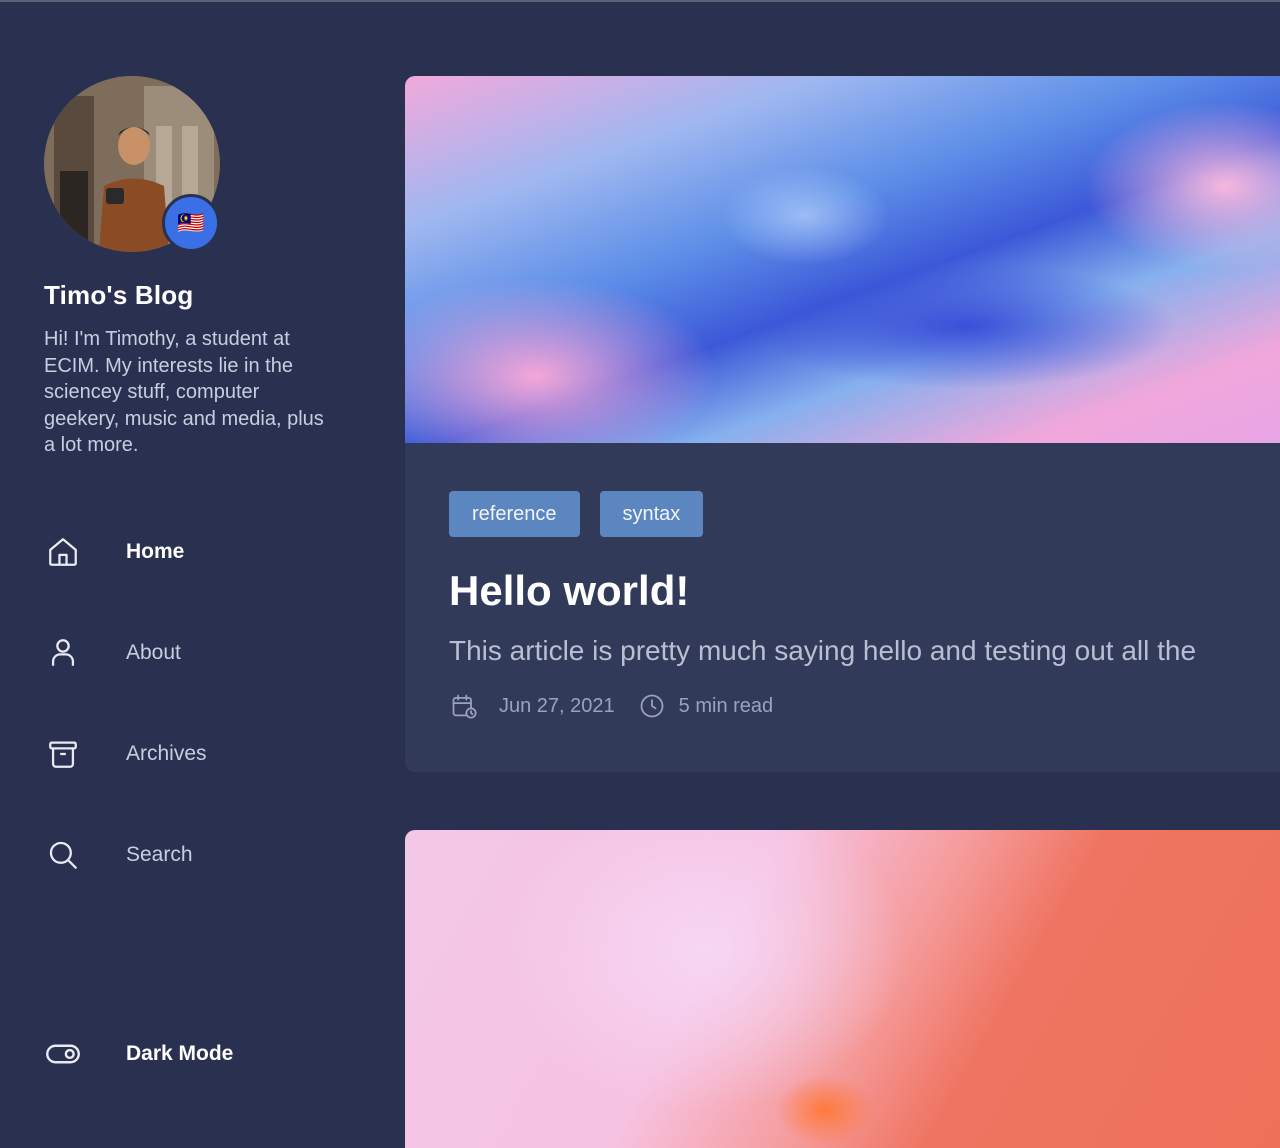  I want to click on dark-mode-toggle: Dark Mode, so click(194, 1054).